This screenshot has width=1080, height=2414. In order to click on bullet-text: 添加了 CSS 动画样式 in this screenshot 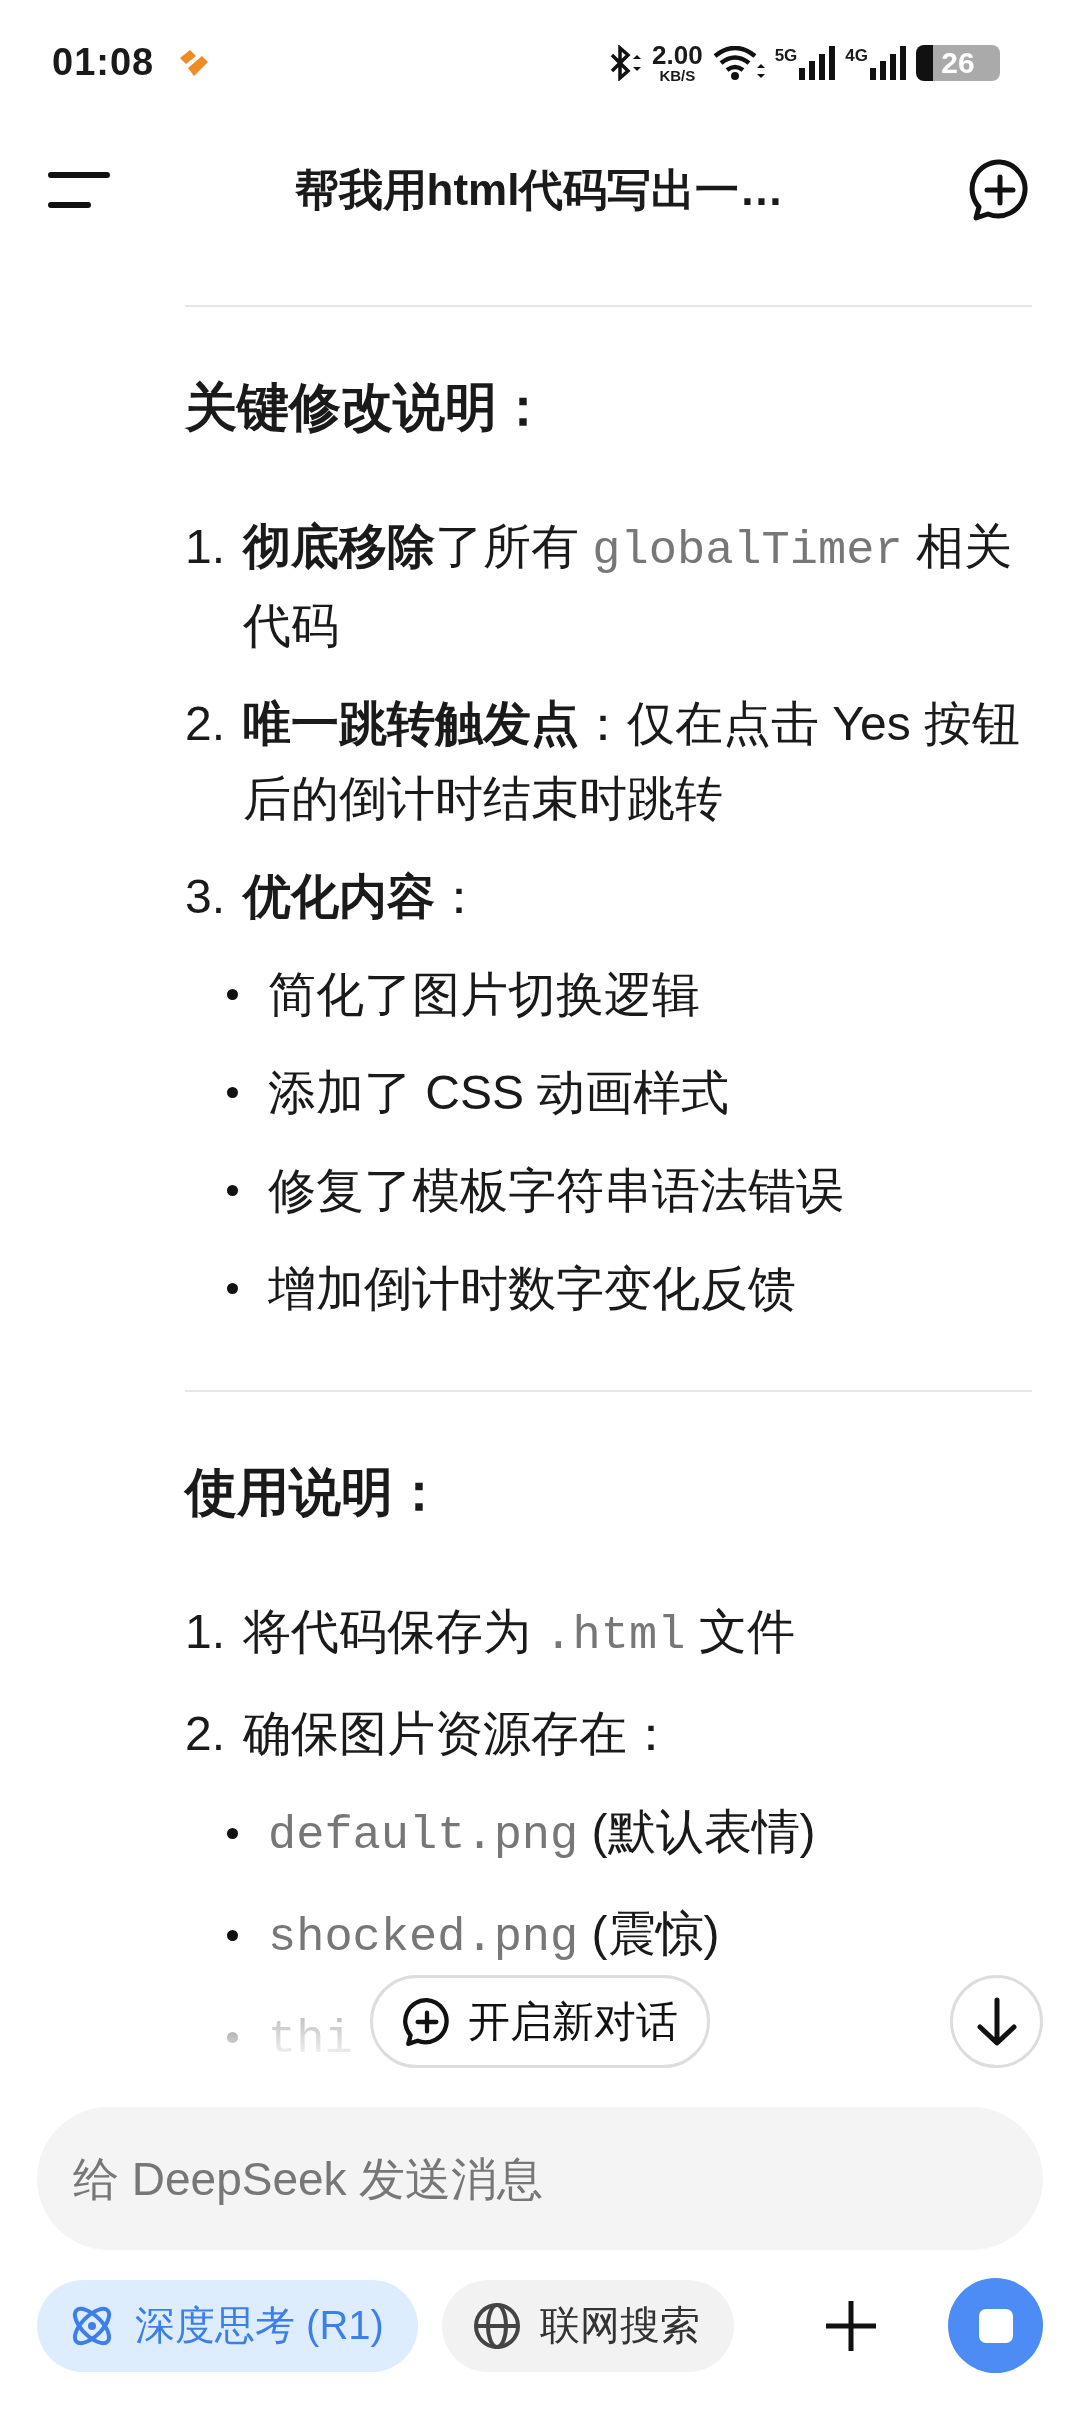, I will do `click(499, 1093)`.